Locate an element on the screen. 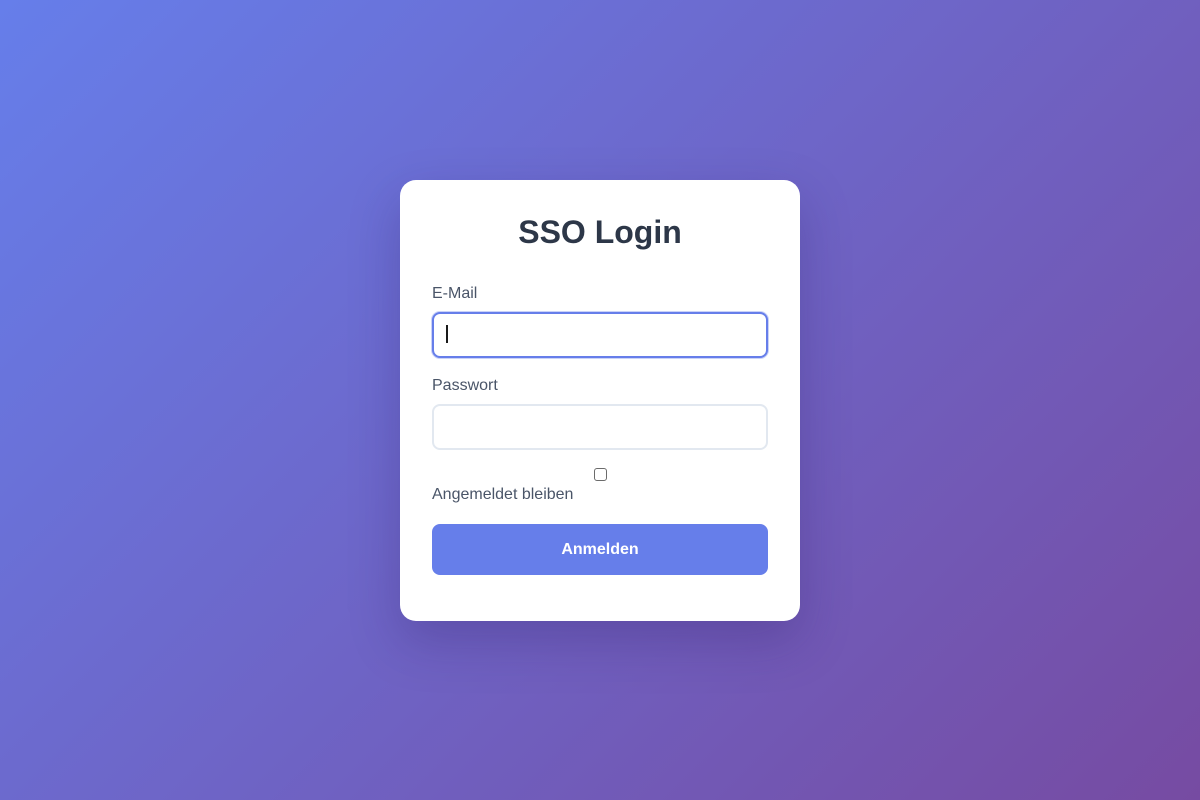 This screenshot has height=800, width=1200. remember-me-checkbox is located at coordinates (600, 474).